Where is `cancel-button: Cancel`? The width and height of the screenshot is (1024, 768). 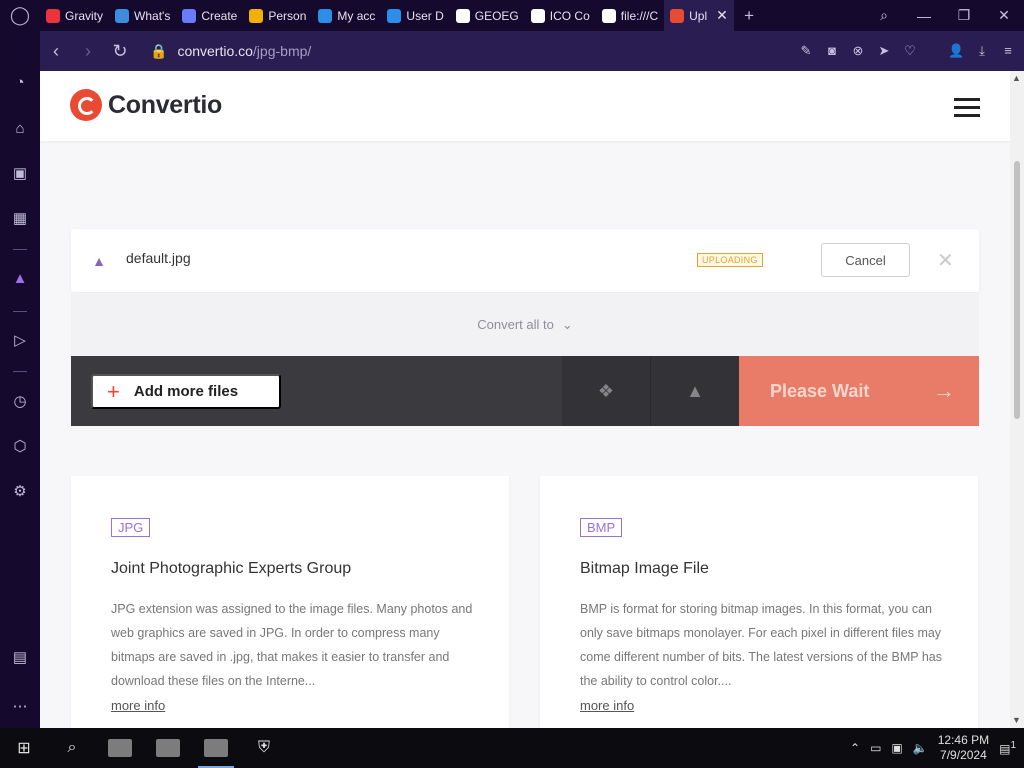 cancel-button: Cancel is located at coordinates (865, 260).